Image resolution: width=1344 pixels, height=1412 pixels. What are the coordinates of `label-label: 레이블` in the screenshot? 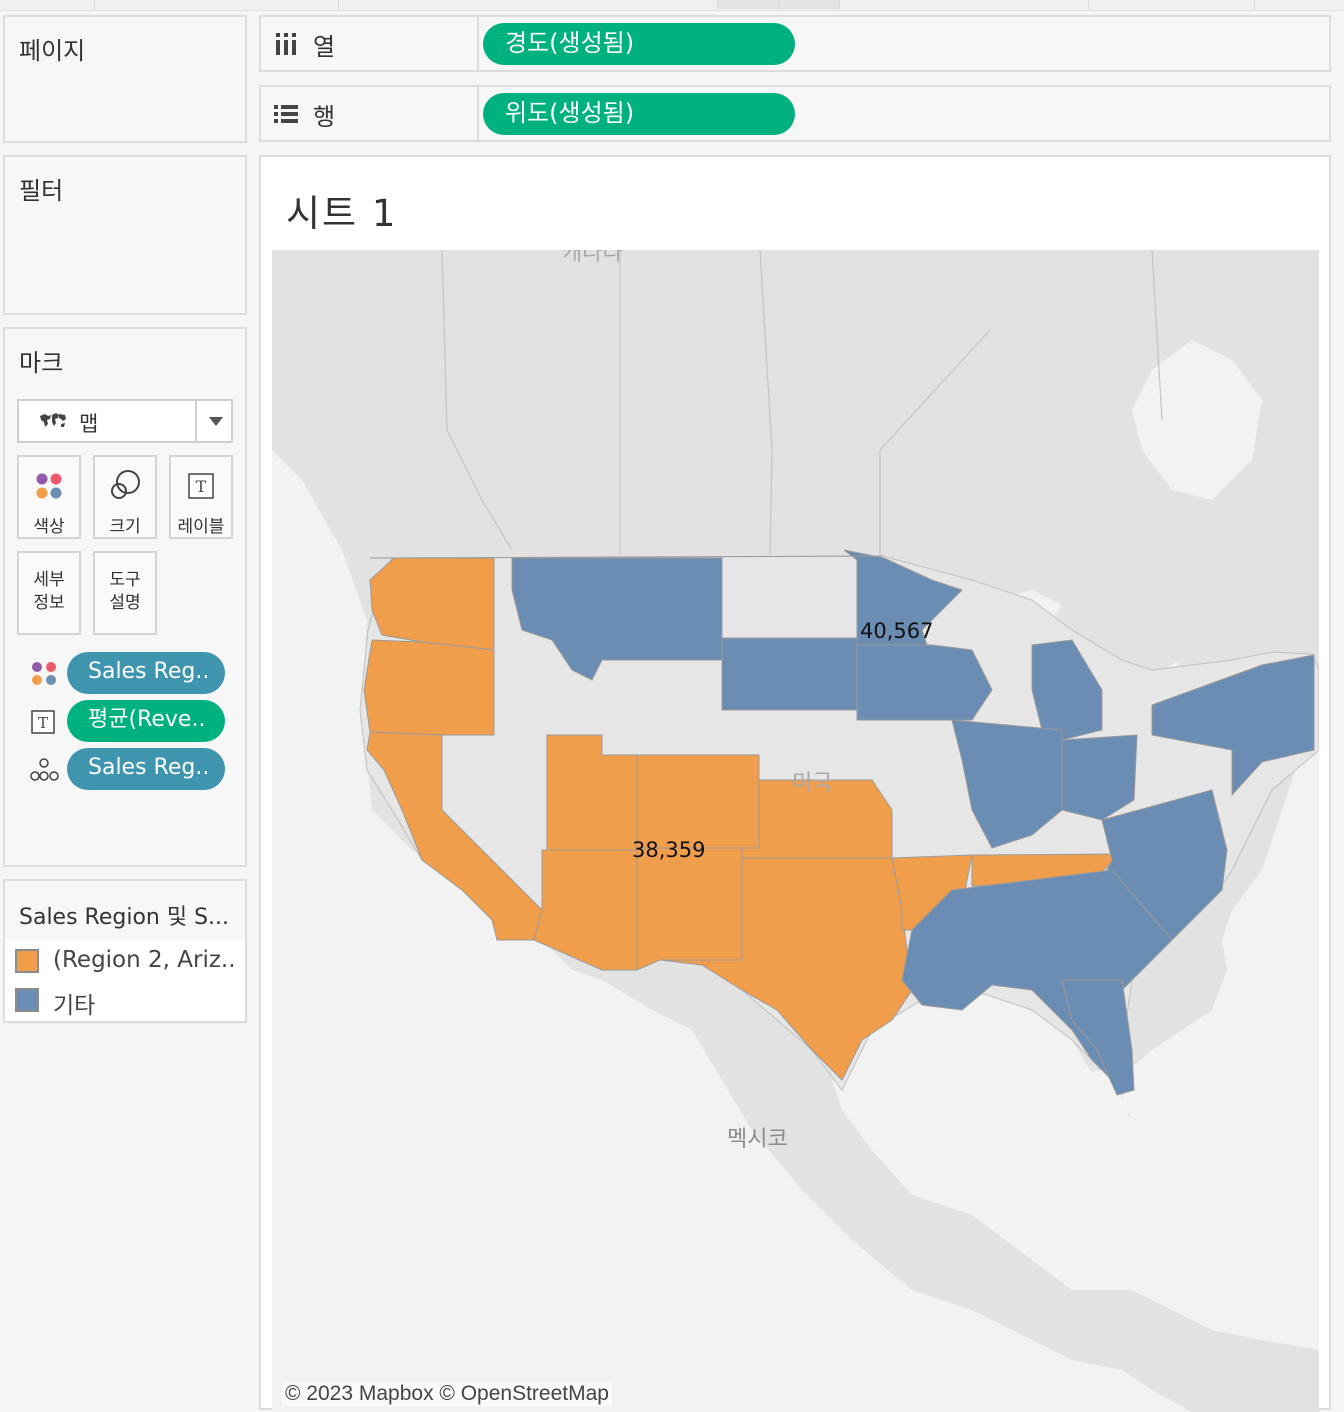 It's located at (201, 527).